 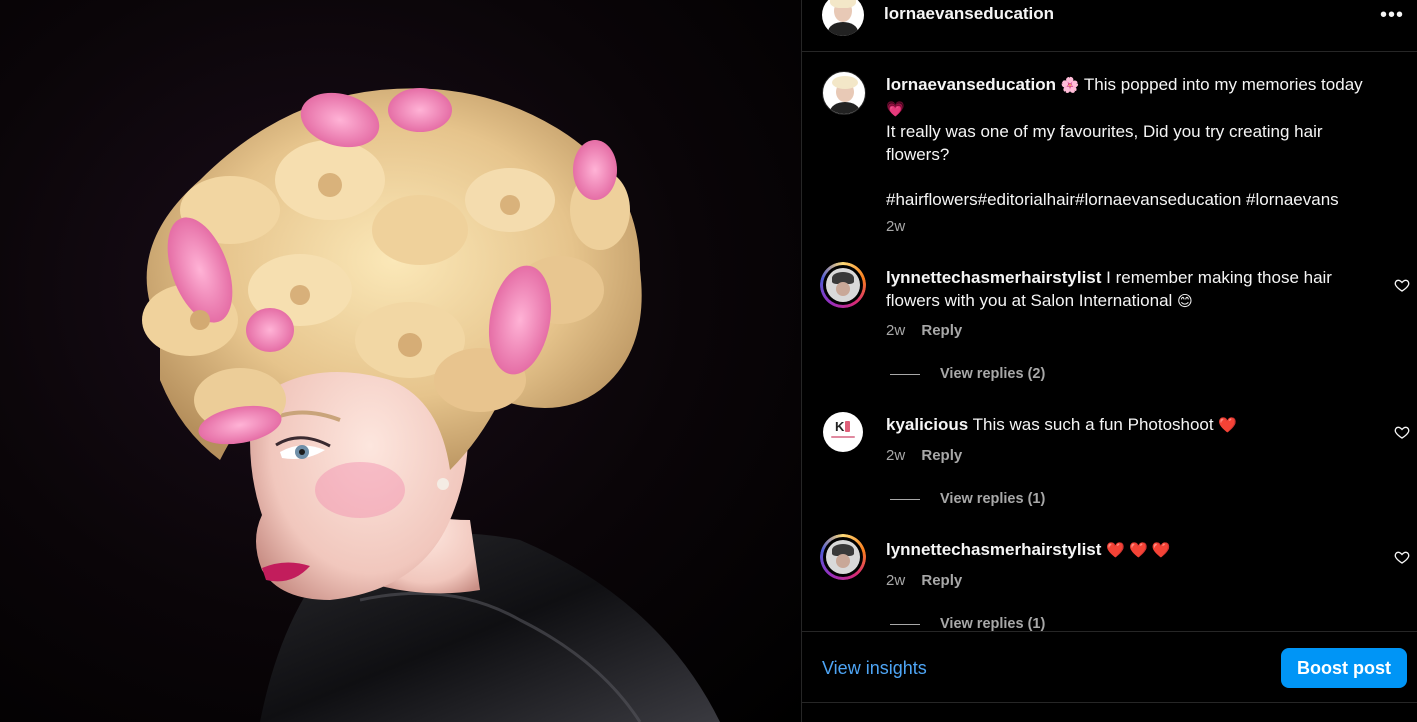 I want to click on caption-time: 2w, so click(x=896, y=226).